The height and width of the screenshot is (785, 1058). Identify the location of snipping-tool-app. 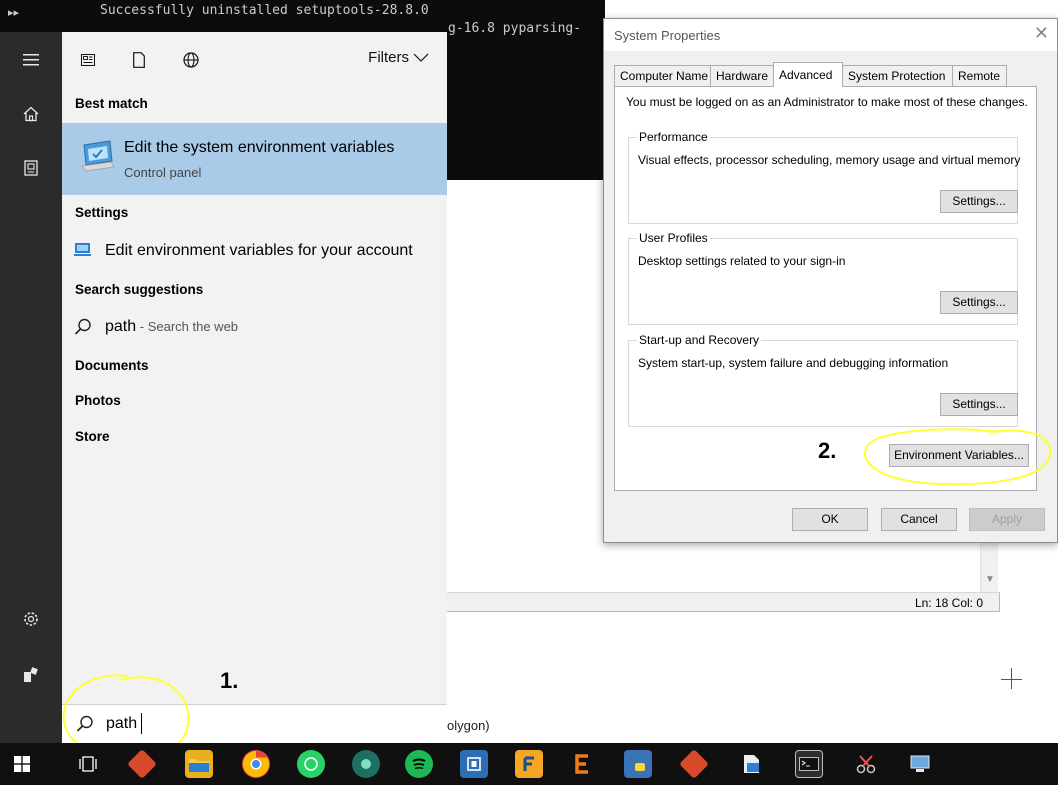
(866, 764).